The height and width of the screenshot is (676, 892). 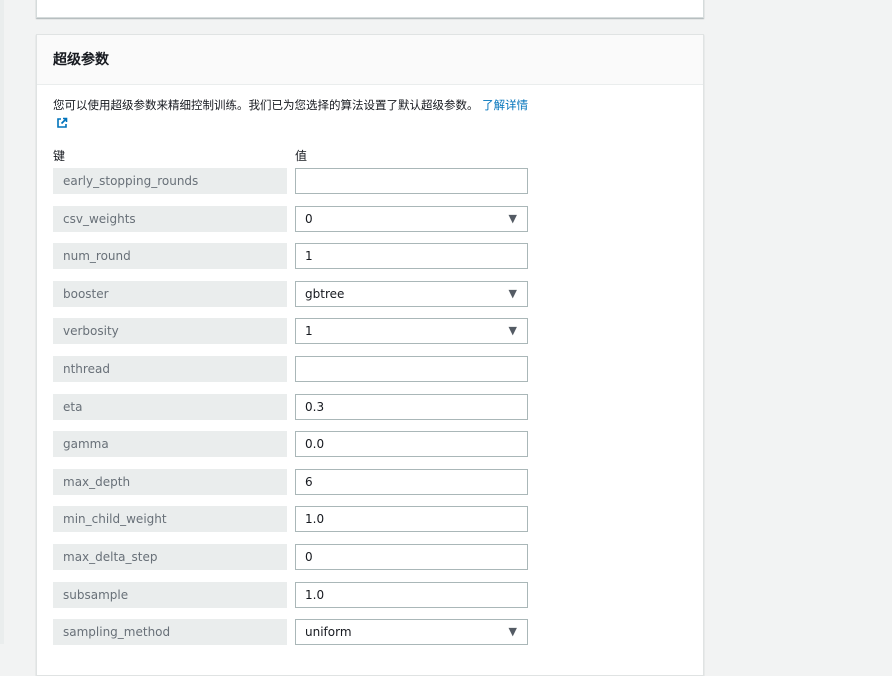 What do you see at coordinates (309, 219) in the screenshot?
I see `selected-value: 0` at bounding box center [309, 219].